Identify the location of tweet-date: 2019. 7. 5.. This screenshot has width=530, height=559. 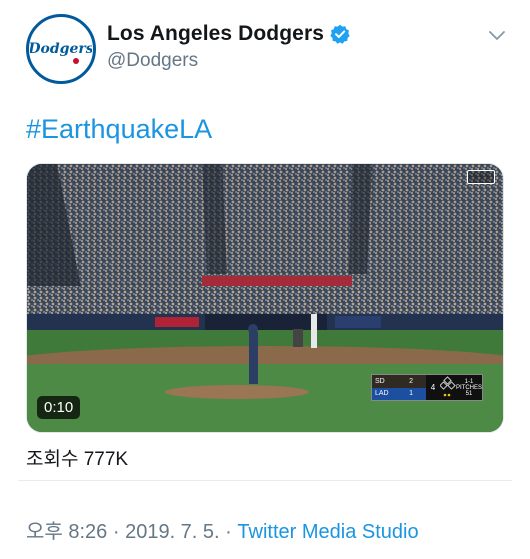
(172, 532).